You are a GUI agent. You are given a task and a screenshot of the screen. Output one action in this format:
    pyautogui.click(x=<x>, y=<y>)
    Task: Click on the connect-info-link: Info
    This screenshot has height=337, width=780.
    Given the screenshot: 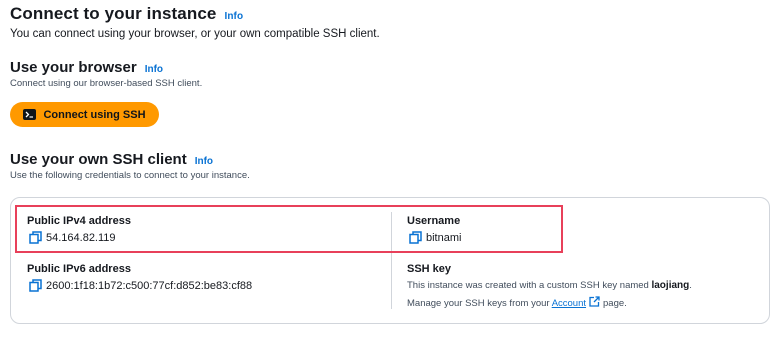 What is the action you would take?
    pyautogui.click(x=233, y=16)
    